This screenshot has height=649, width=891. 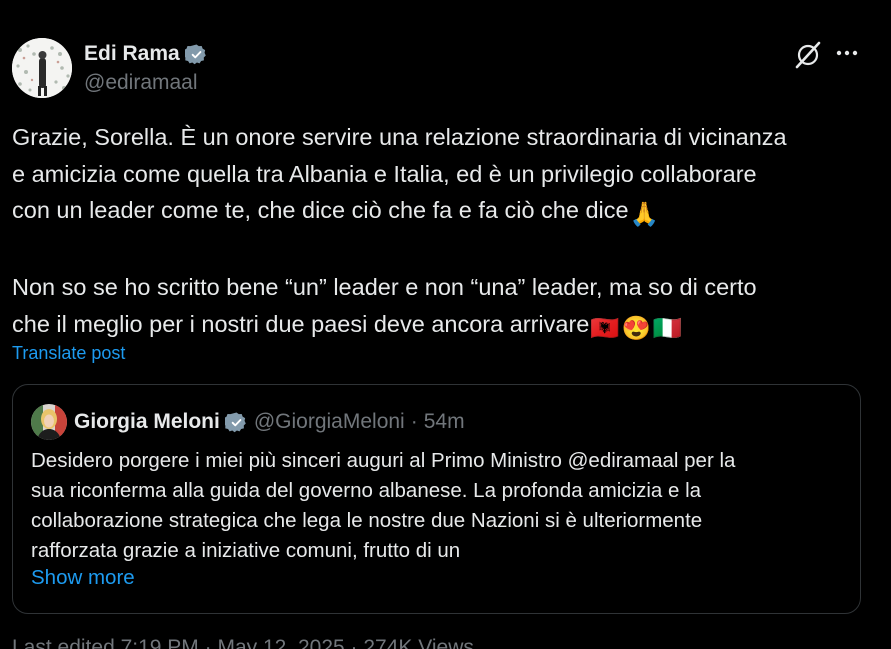 I want to click on quote-header: Giorgia Meloni @GiorgiaMeloni · 54m, so click(x=248, y=422).